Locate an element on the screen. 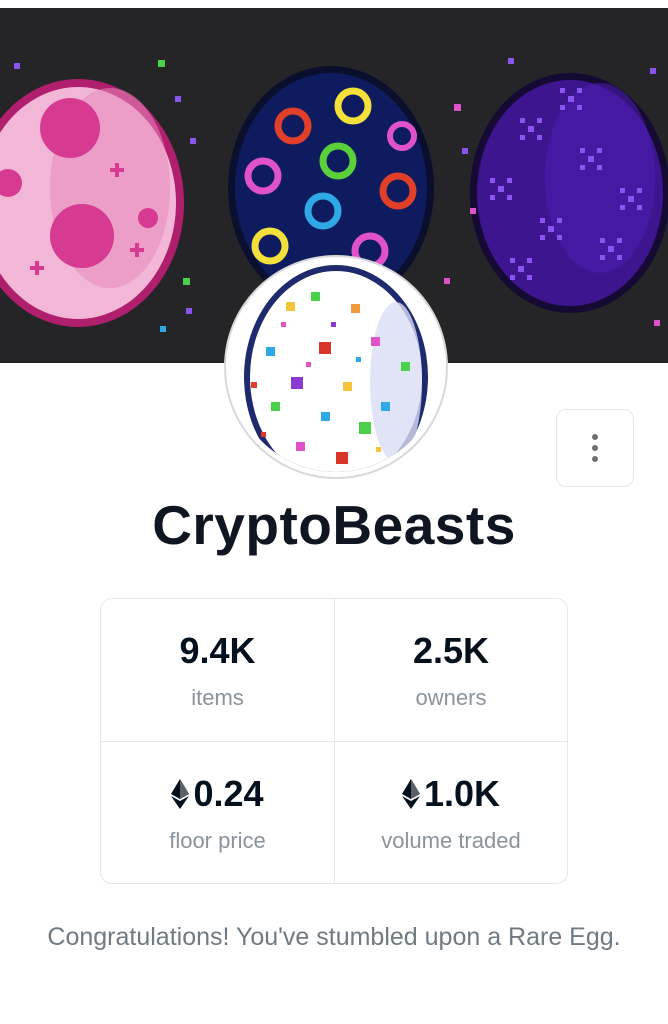  stat-owners: 2.5K owners is located at coordinates (450, 670).